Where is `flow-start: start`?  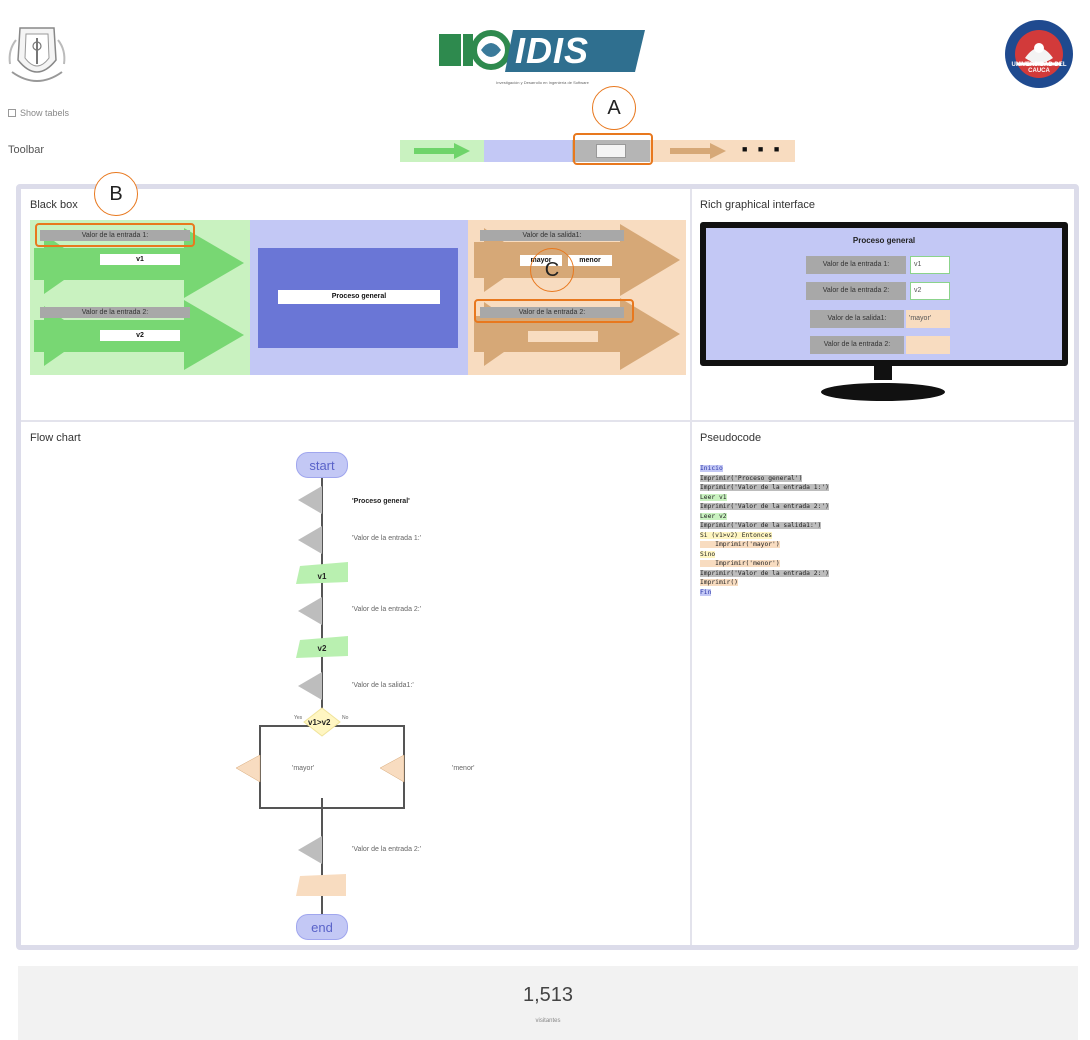 flow-start: start is located at coordinates (322, 465).